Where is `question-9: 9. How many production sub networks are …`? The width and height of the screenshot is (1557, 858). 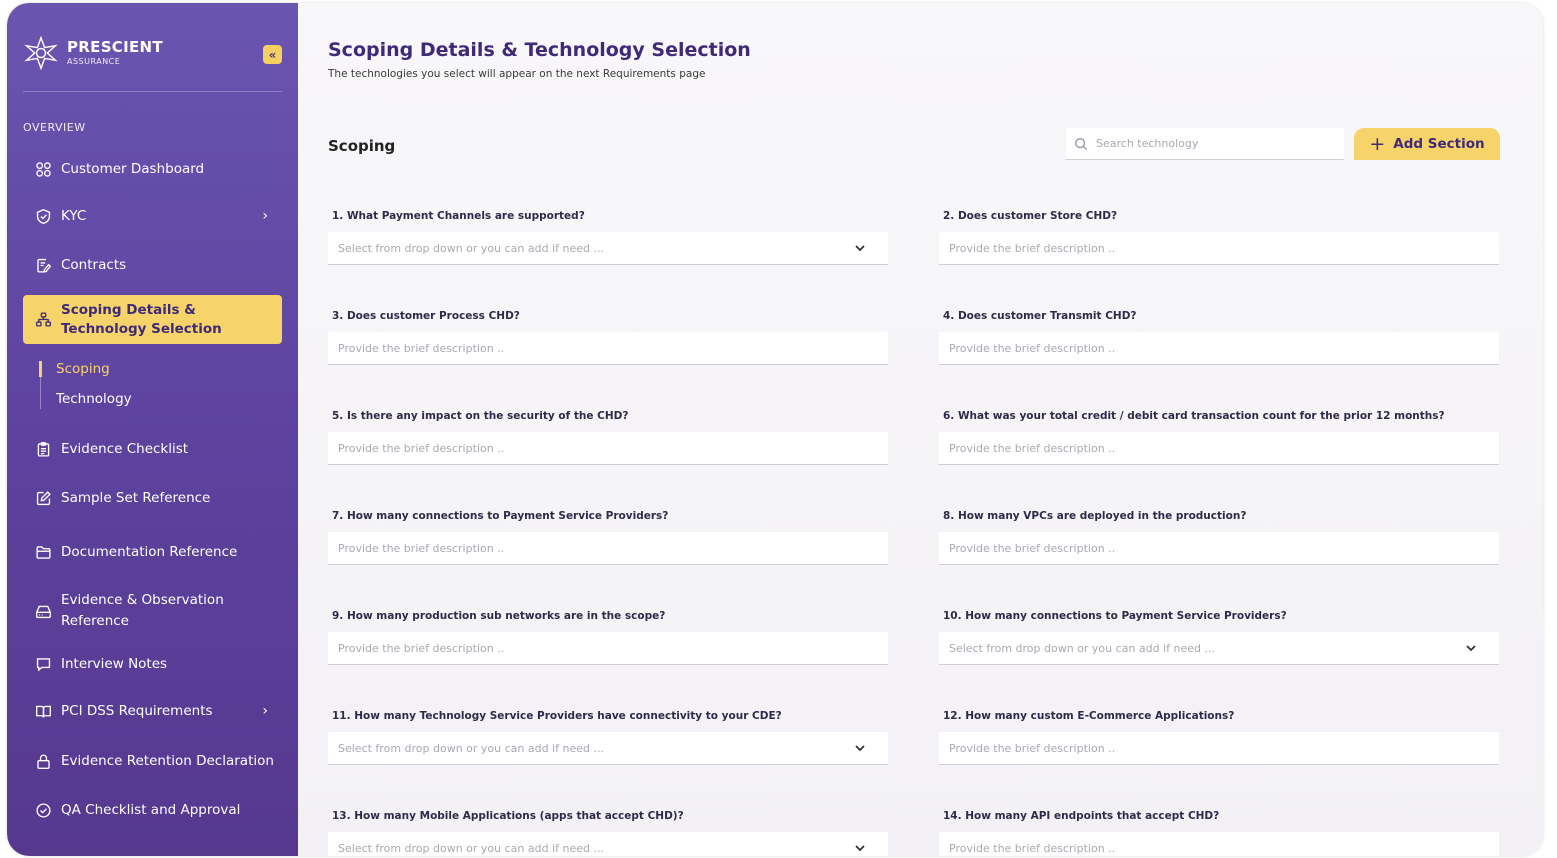 question-9: 9. How many production sub networks are … is located at coordinates (608, 637).